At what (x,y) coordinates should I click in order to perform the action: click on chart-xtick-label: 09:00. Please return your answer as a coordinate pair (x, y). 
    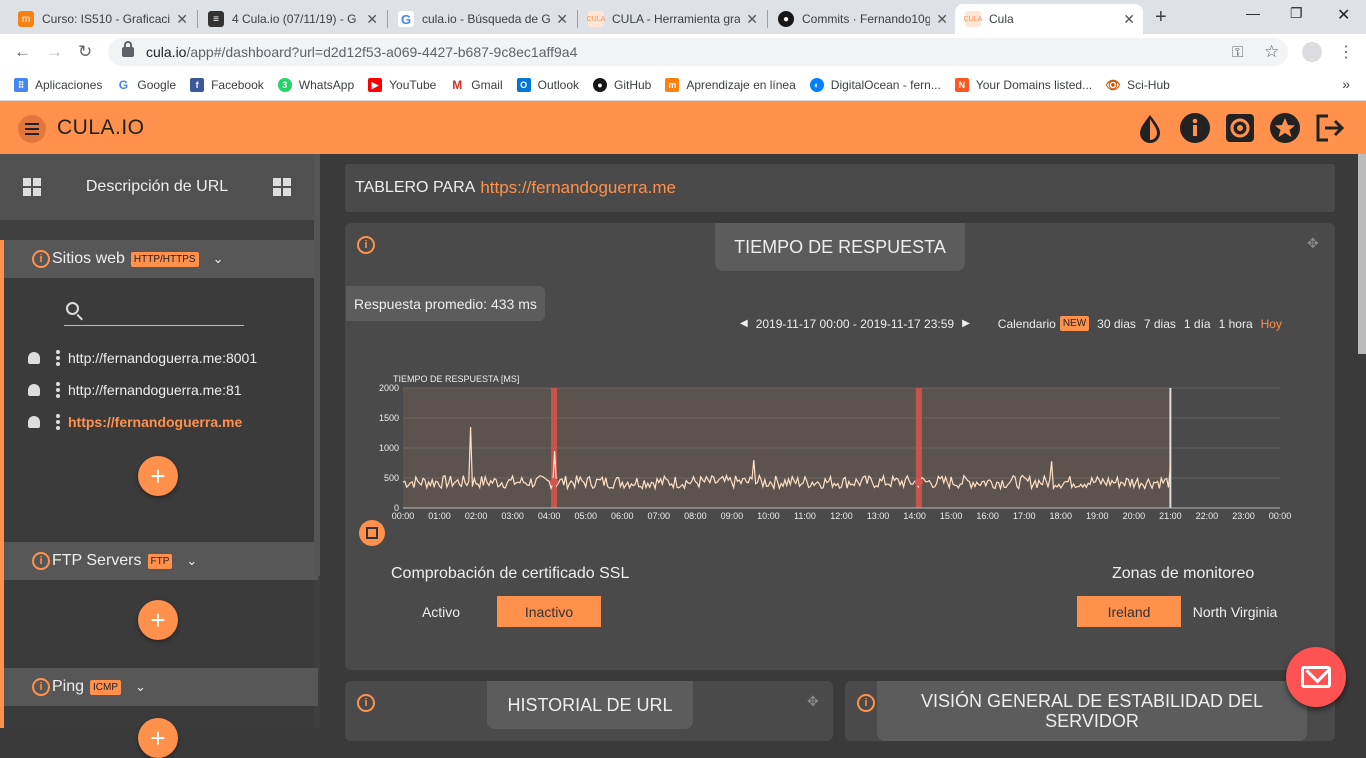
    Looking at the image, I should click on (732, 516).